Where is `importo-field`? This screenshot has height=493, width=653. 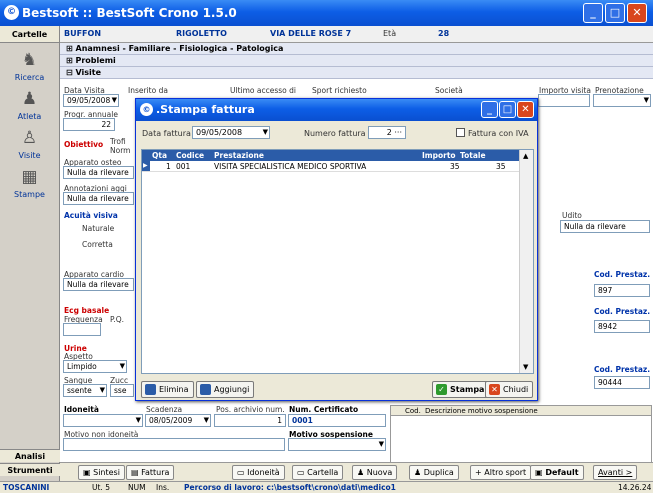 importo-field is located at coordinates (564, 100).